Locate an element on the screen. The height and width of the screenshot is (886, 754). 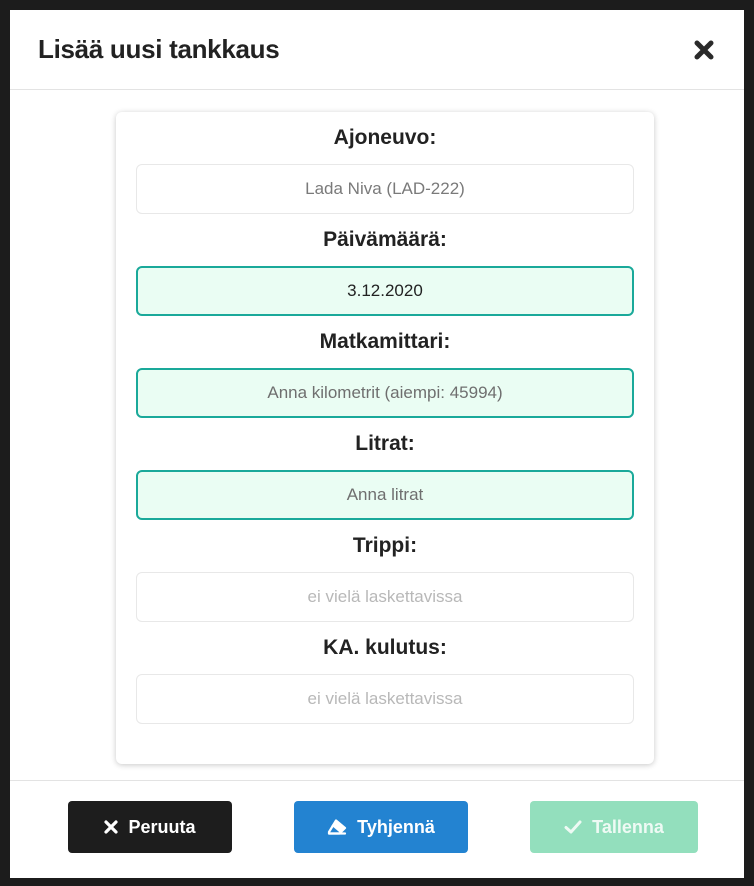
odometer-label: Matkamittari: is located at coordinates (385, 341).